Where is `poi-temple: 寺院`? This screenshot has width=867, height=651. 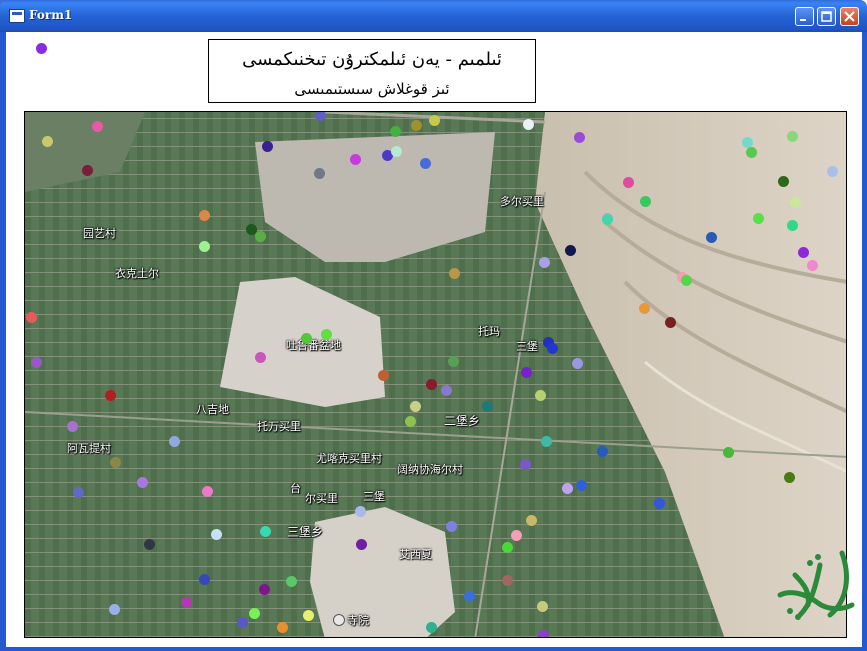
poi-temple: 寺院 is located at coordinates (351, 620).